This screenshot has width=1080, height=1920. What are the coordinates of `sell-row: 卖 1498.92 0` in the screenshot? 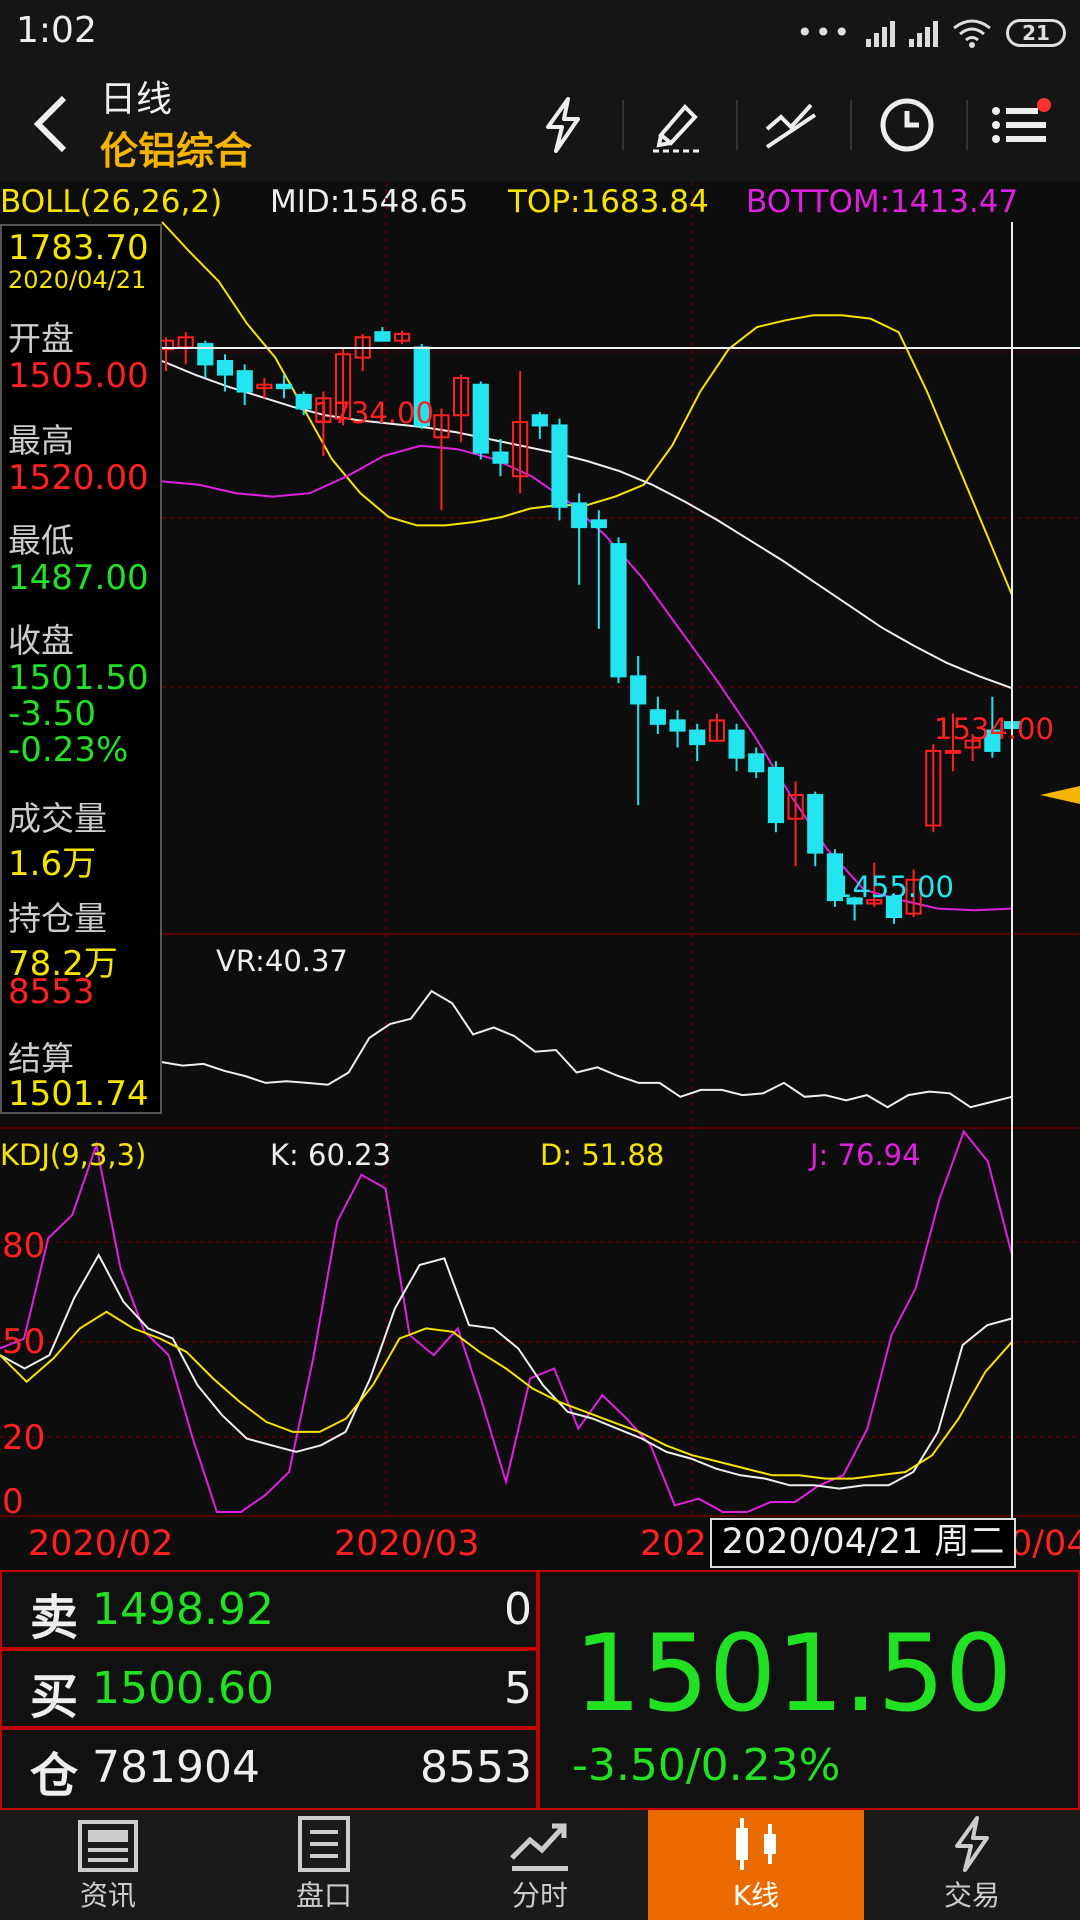 It's located at (269, 1609).